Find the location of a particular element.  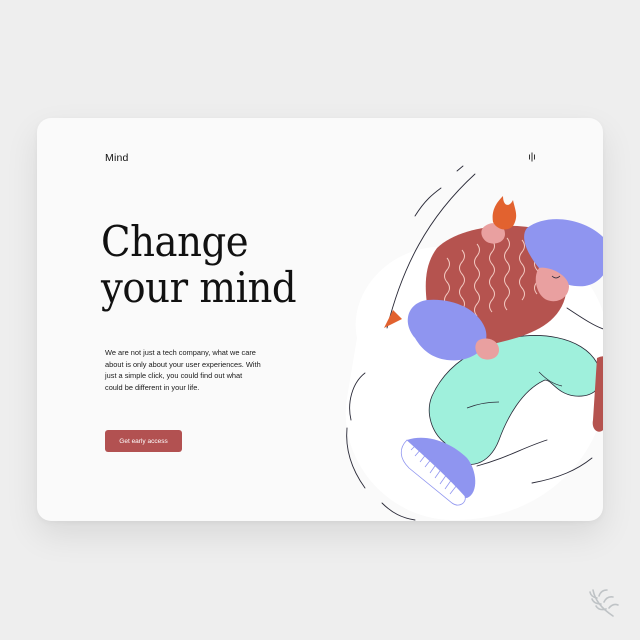

logo: Mind is located at coordinates (117, 158).